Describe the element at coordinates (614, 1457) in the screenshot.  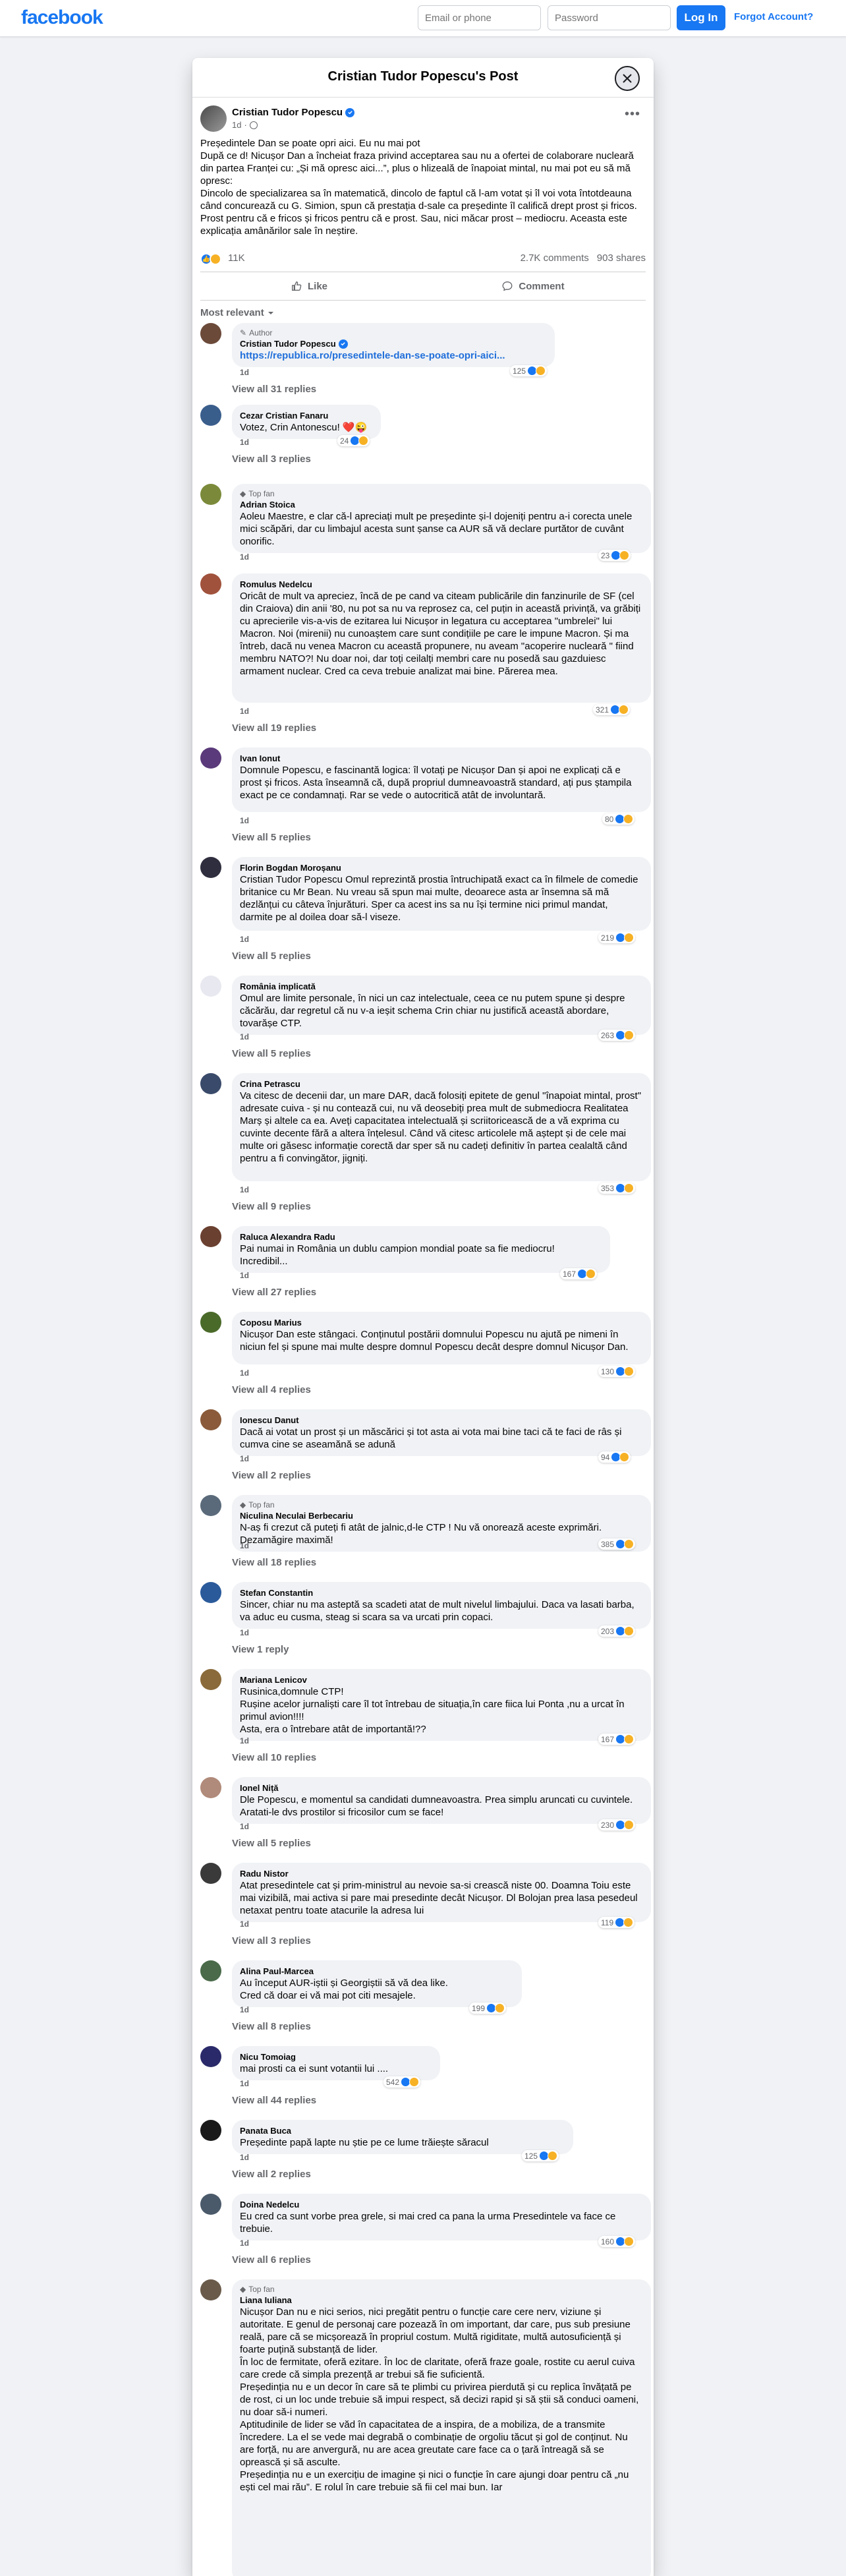
I see `comment-reactions: 94` at that location.